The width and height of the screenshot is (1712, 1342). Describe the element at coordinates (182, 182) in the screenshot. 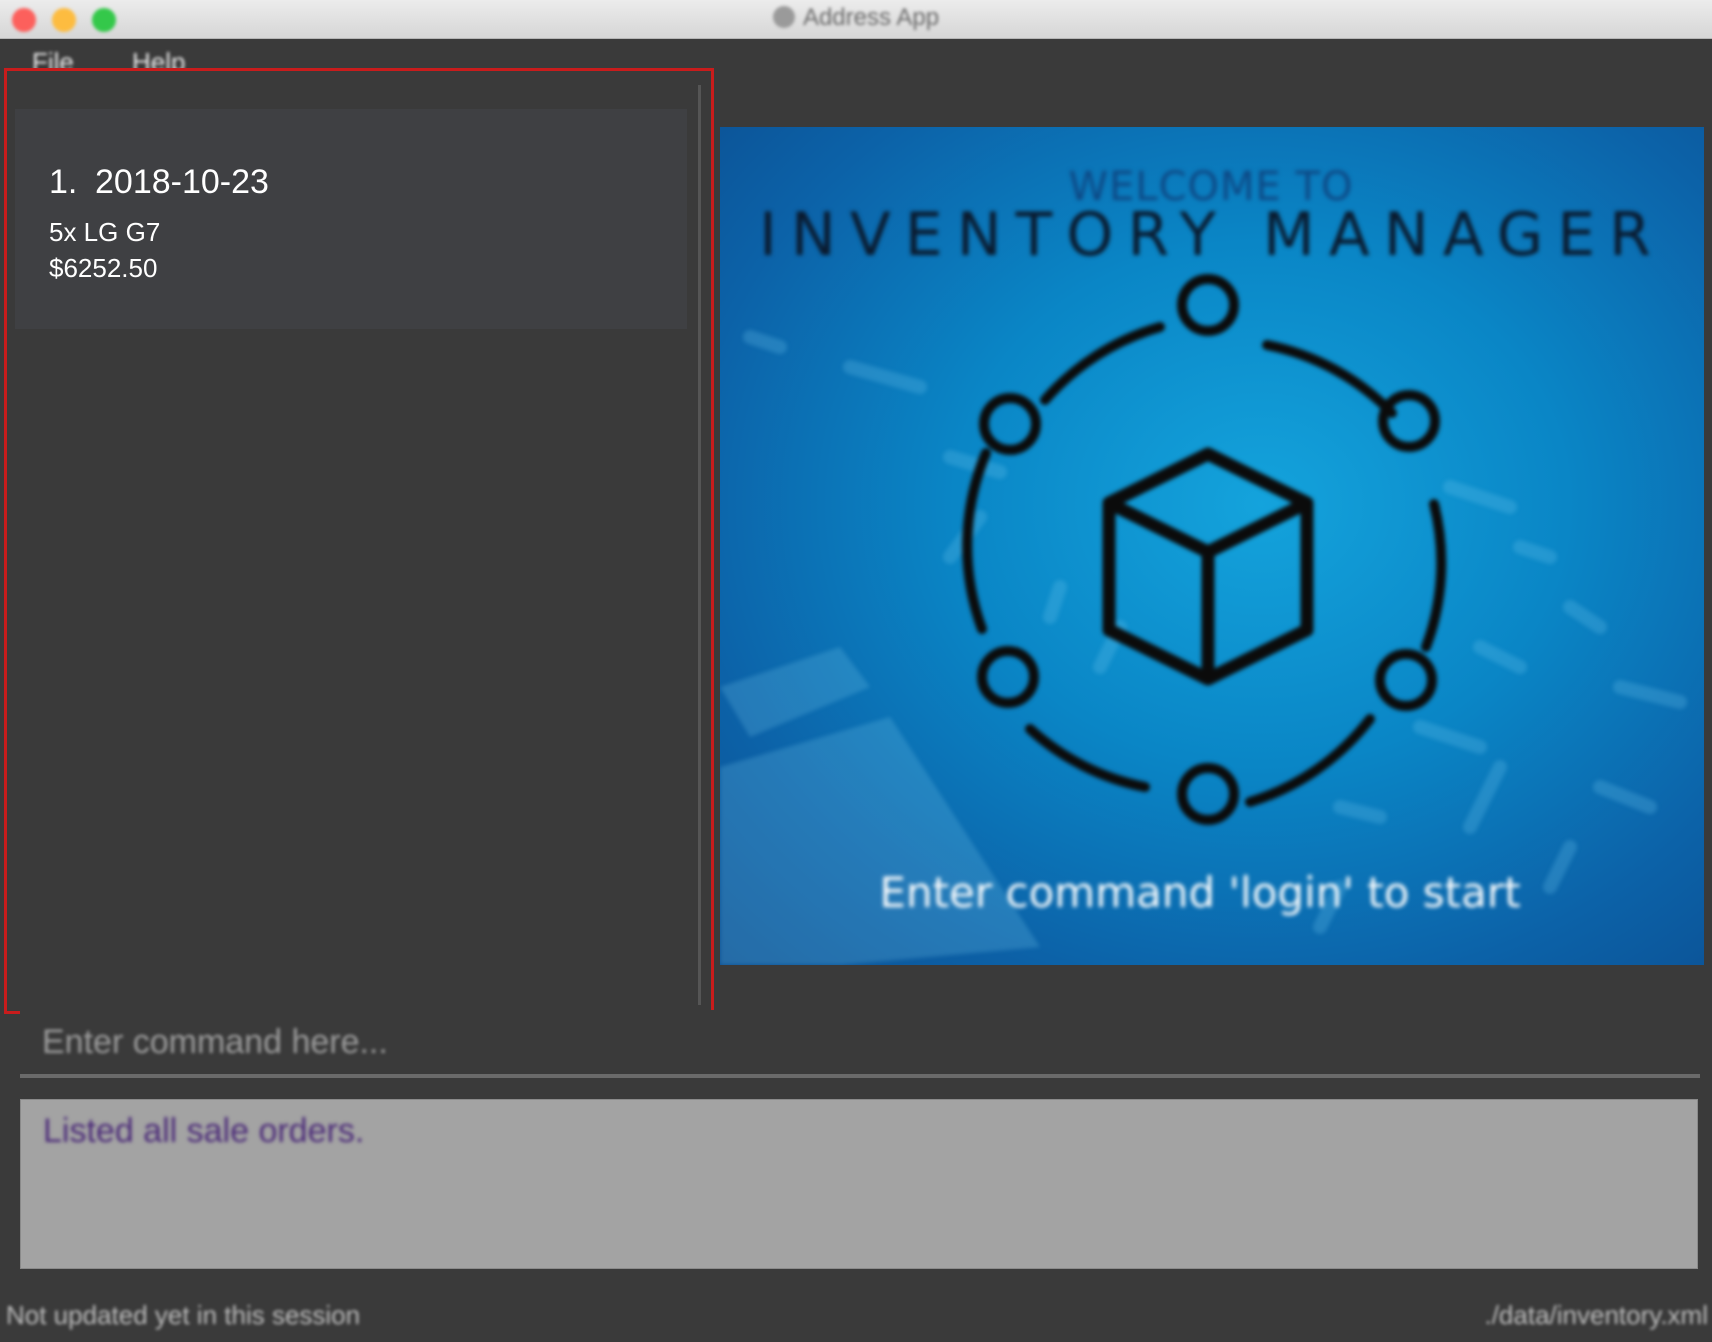

I see `order-date: 2018-10-23` at that location.